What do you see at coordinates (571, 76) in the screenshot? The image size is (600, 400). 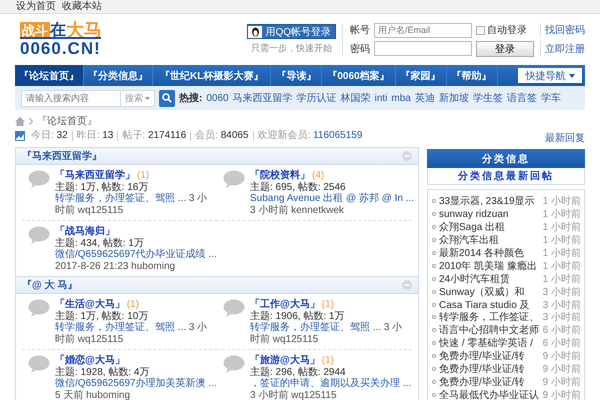 I see `caret-icon` at bounding box center [571, 76].